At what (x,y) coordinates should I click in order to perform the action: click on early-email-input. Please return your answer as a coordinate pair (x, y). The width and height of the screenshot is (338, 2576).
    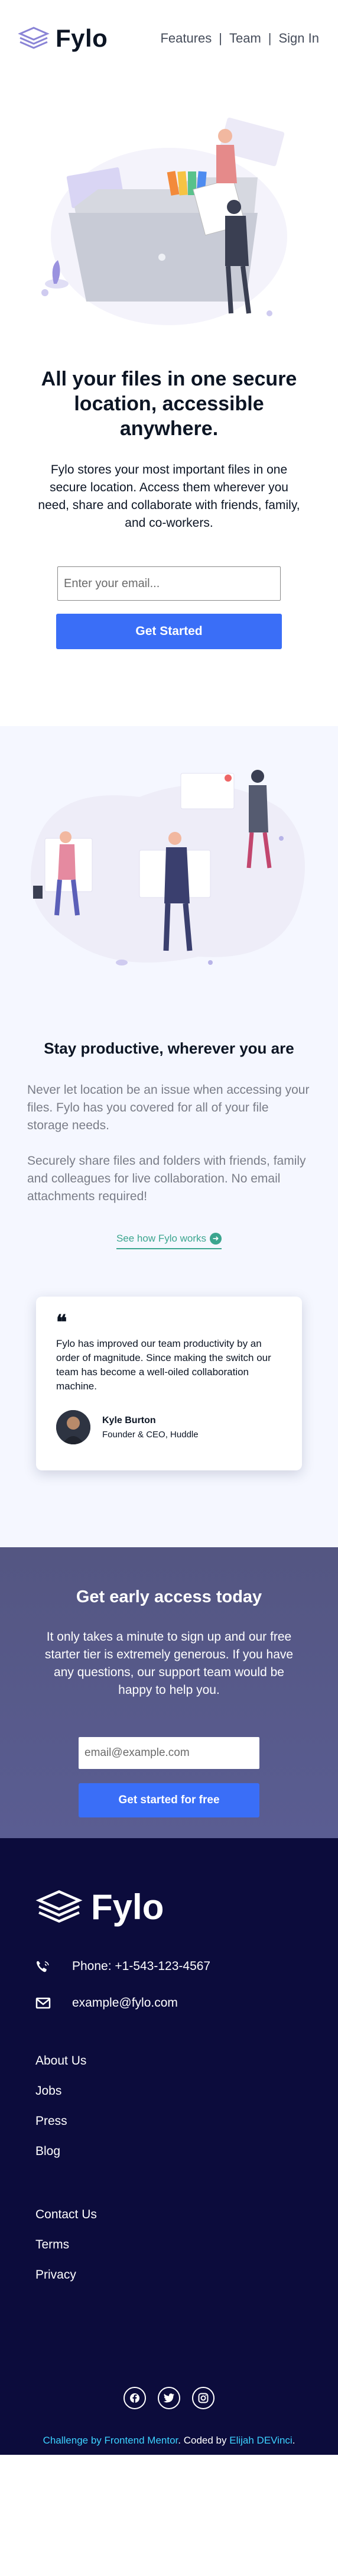
    Looking at the image, I should click on (169, 1753).